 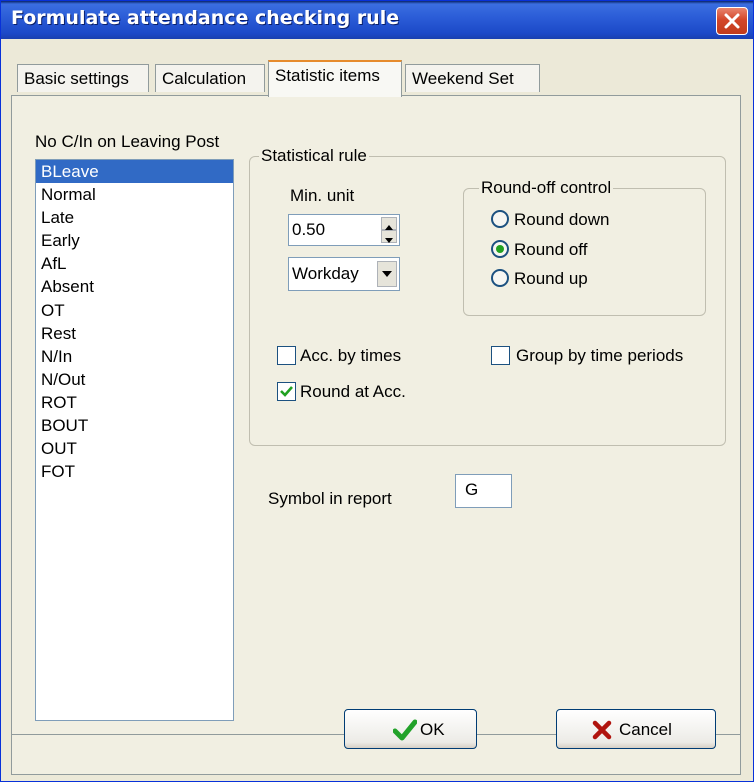 What do you see at coordinates (389, 236) in the screenshot?
I see `spin-down-button` at bounding box center [389, 236].